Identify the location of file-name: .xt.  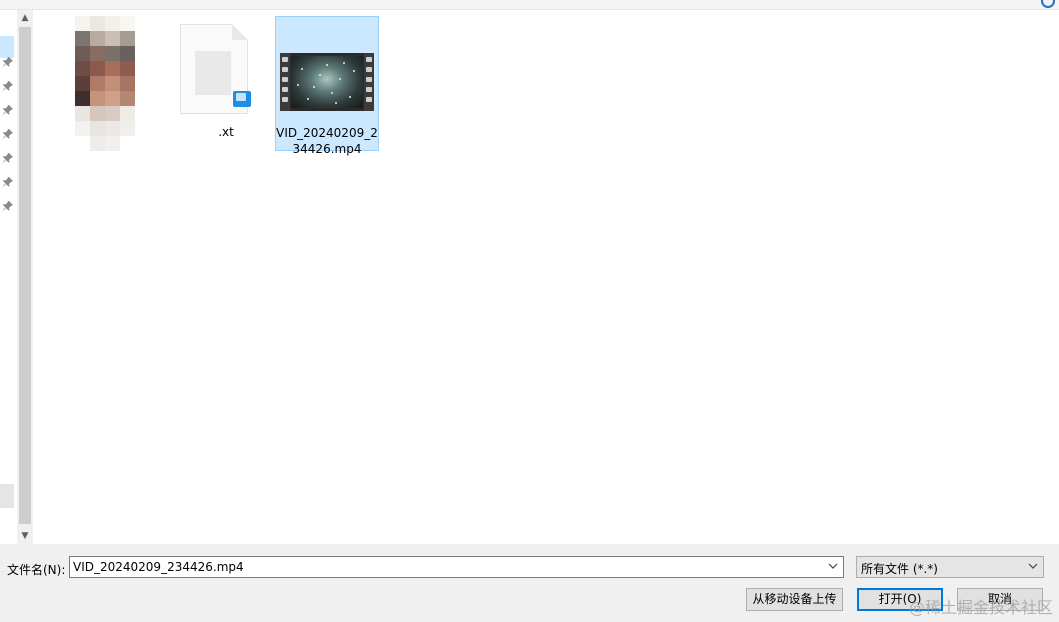
(226, 132).